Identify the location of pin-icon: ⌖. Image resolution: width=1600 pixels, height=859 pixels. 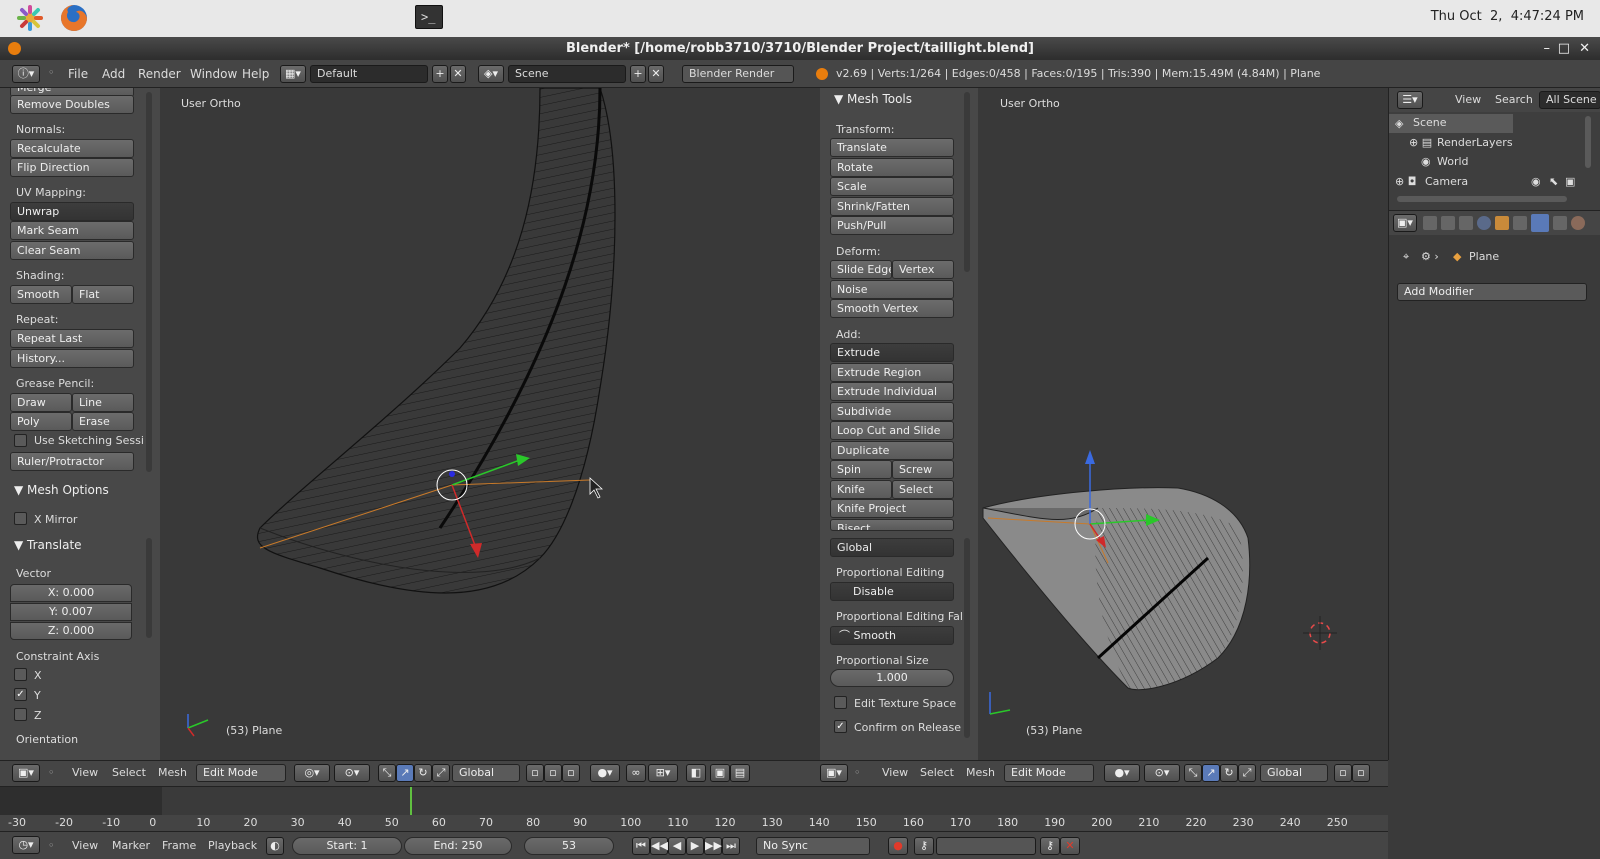
(1406, 257).